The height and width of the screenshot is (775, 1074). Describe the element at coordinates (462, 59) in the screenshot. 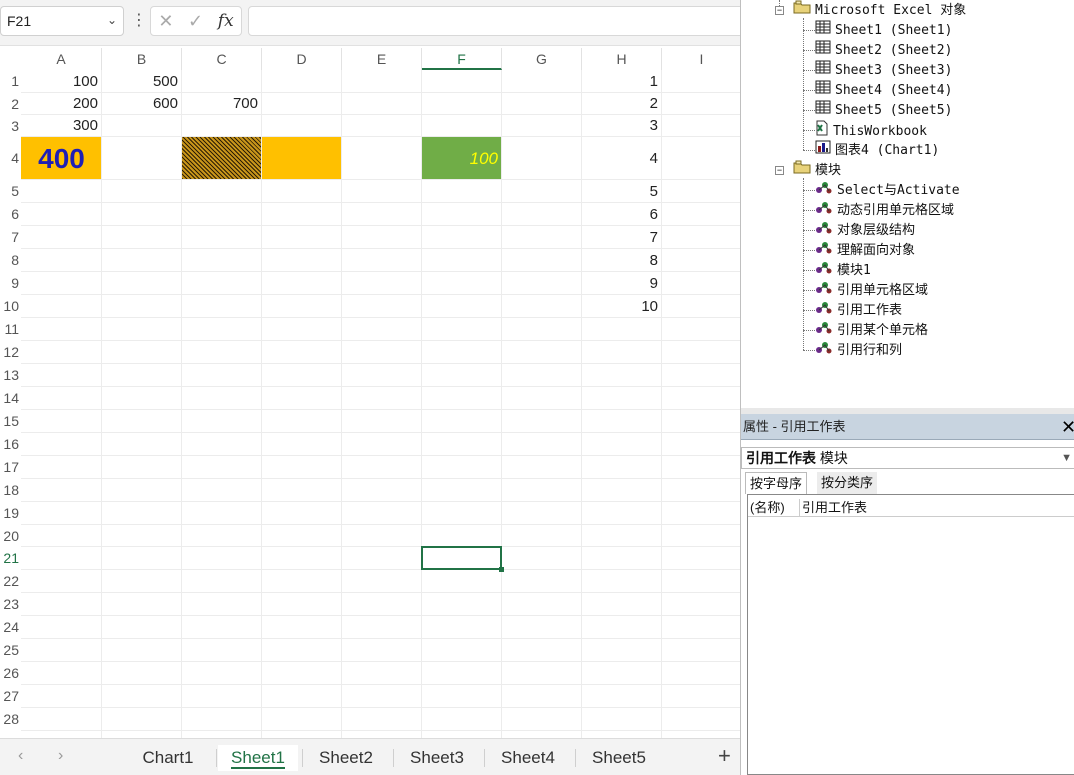

I see `column-header-f: F` at that location.